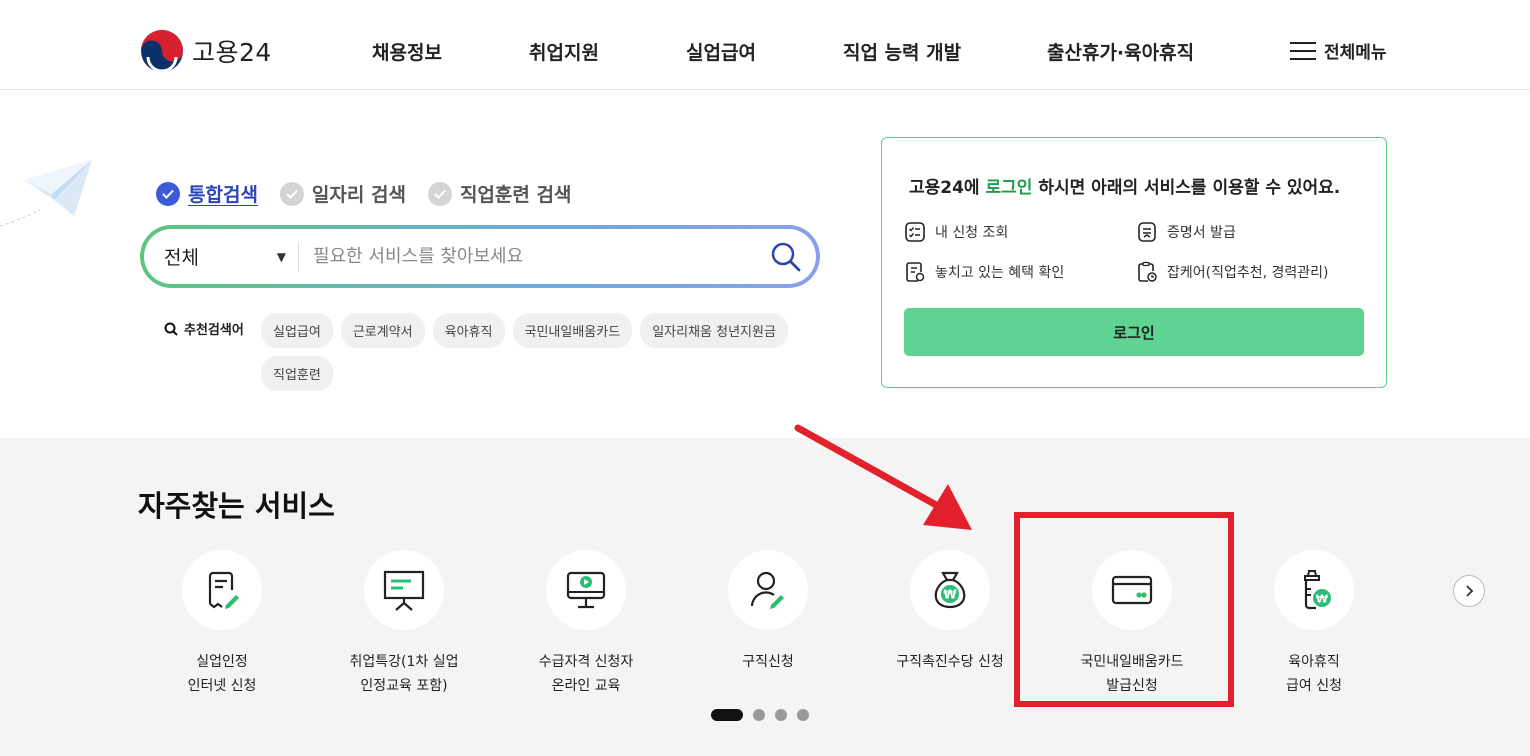 This screenshot has height=756, width=1530. I want to click on category-select: 전체 ▼, so click(221, 256).